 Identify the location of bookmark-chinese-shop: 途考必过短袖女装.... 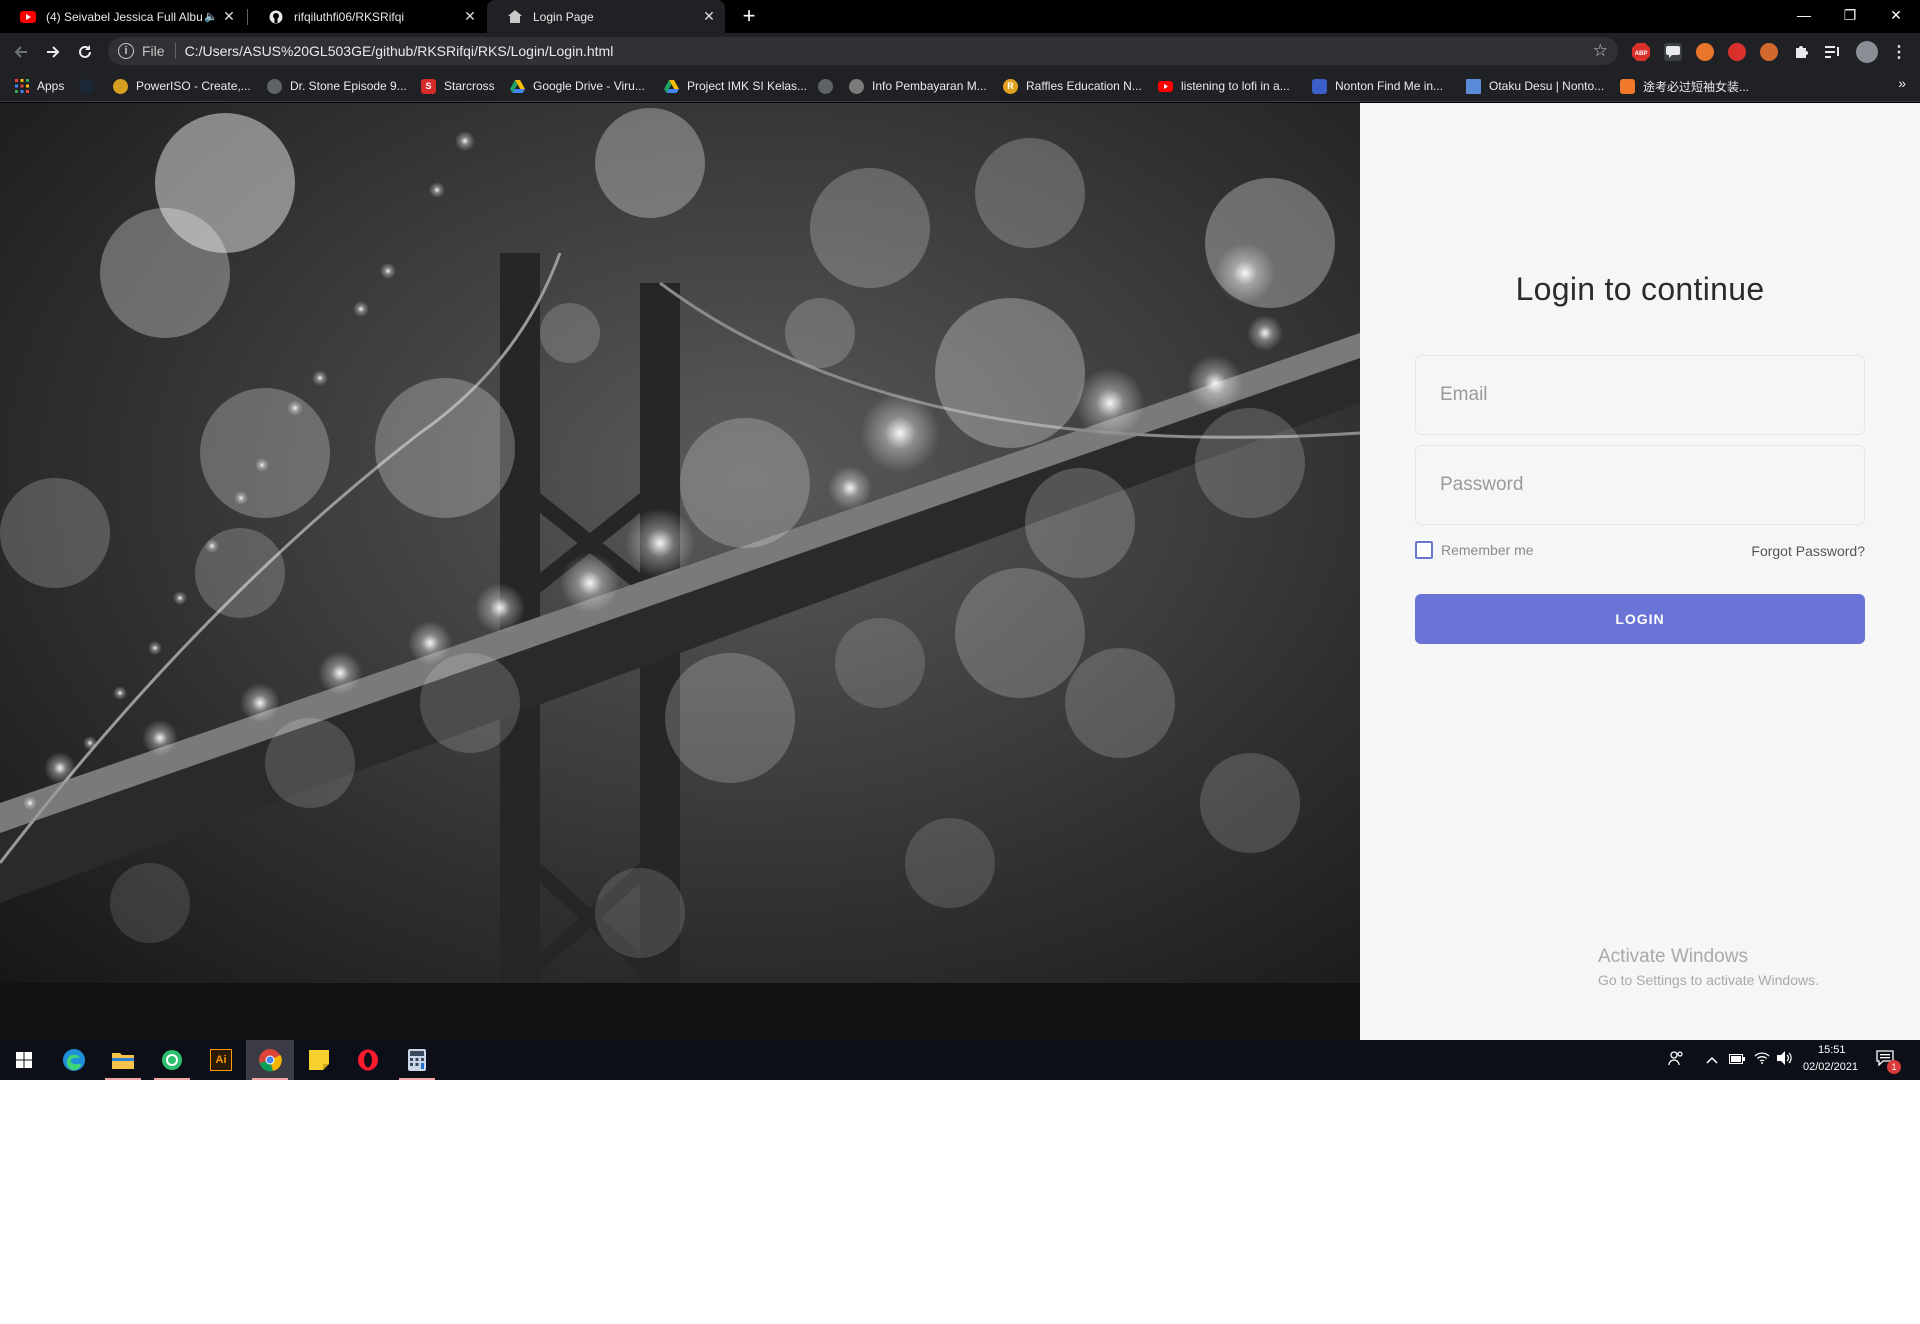
(1684, 86).